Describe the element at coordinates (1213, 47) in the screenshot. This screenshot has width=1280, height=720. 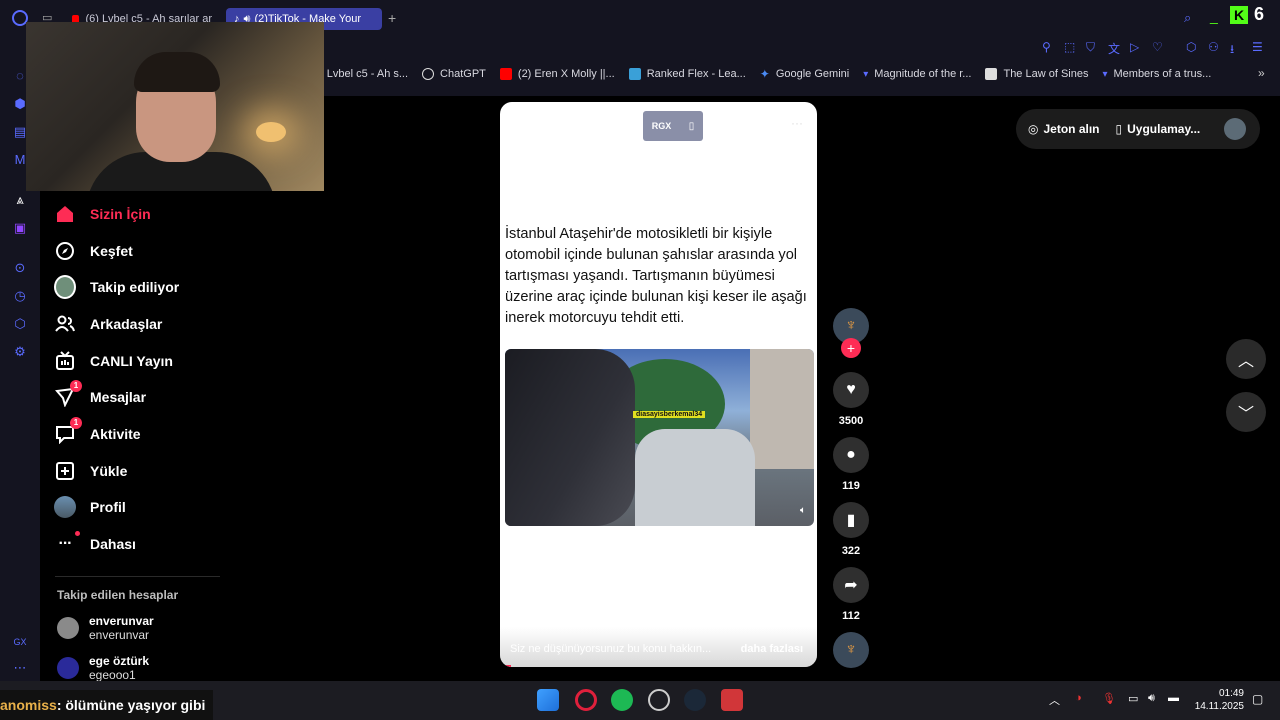
I see `account-icon: ⚇` at that location.